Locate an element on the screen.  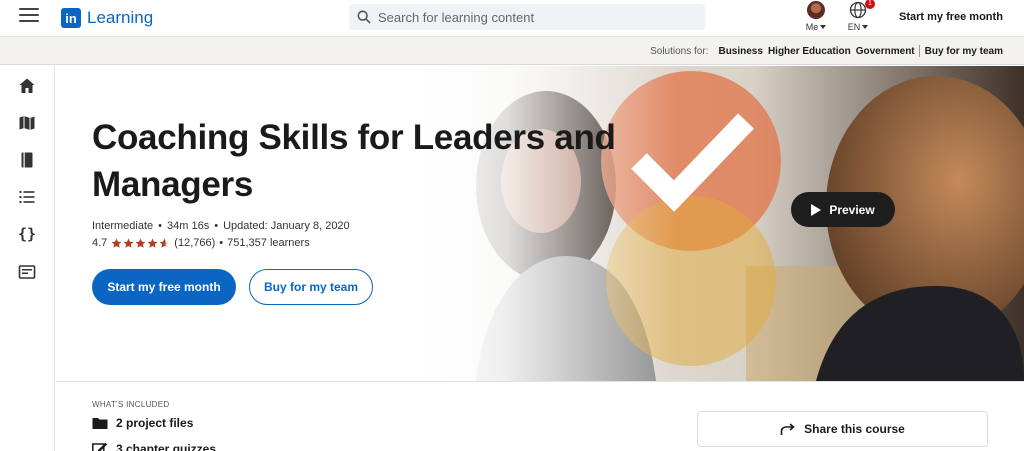
star-half-icon is located at coordinates (164, 243).